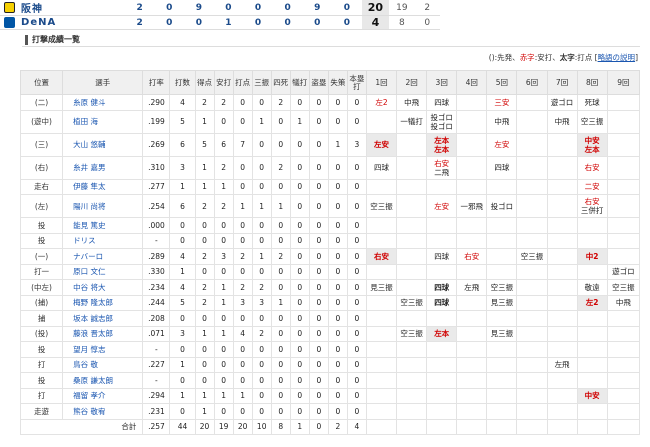 This screenshot has height=447, width=650. I want to click on at-bat-cell: 左本, so click(442, 333).